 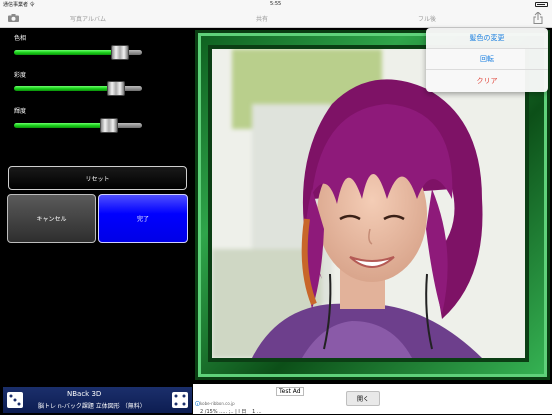 What do you see at coordinates (13, 18) in the screenshot?
I see `camera-icon` at bounding box center [13, 18].